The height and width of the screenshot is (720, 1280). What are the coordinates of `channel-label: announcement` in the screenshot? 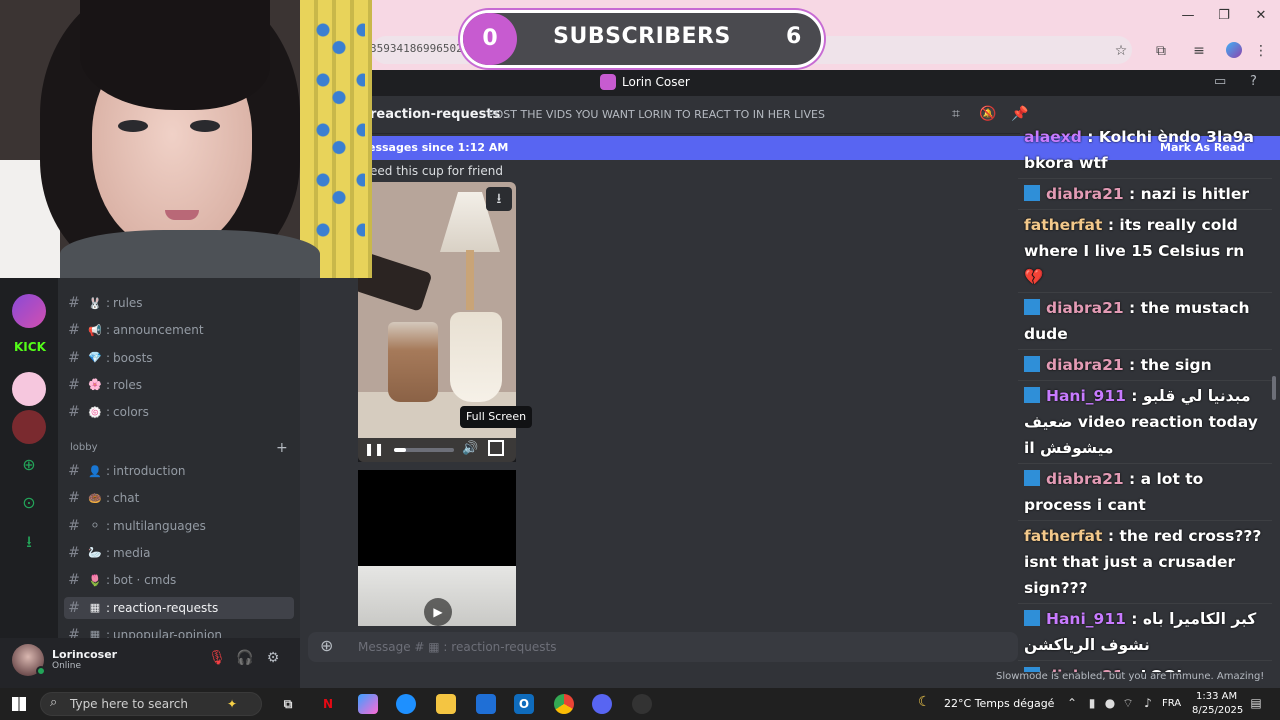 It's located at (158, 330).